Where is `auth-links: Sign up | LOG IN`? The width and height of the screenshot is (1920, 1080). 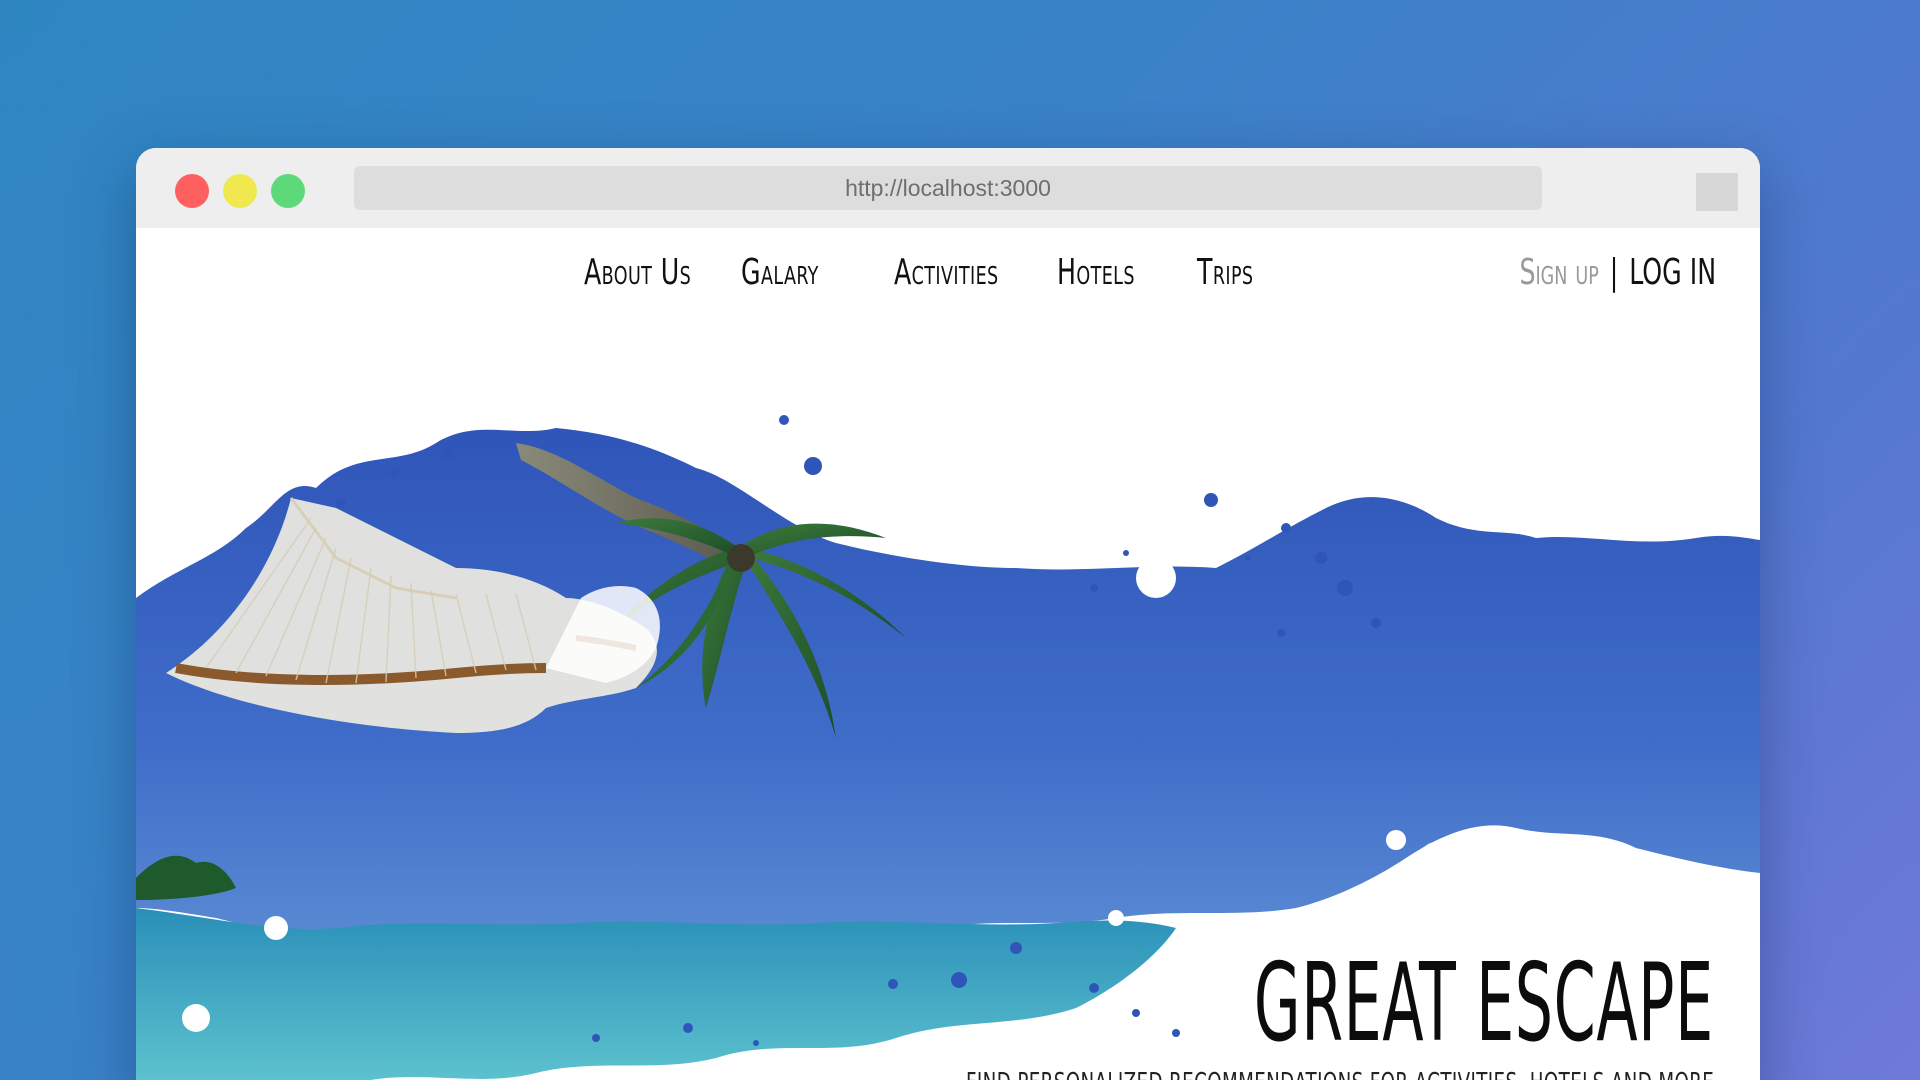
auth-links: Sign up | LOG IN is located at coordinates (1617, 272).